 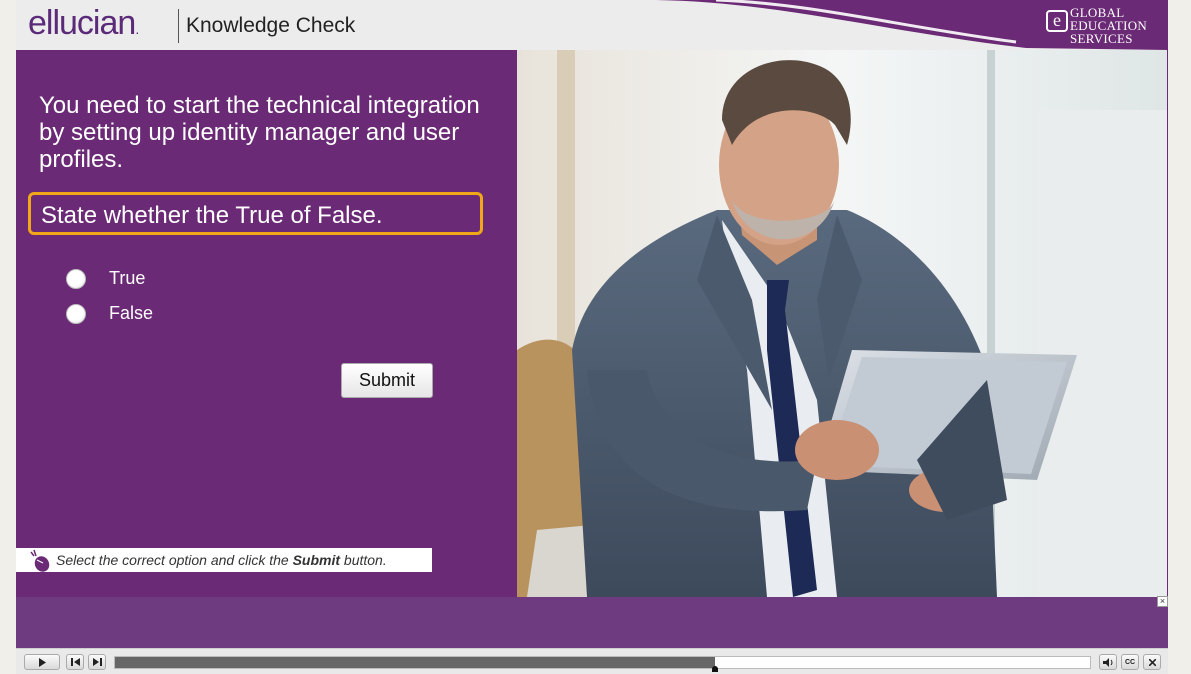 What do you see at coordinates (105, 278) in the screenshot?
I see `option-true: True` at bounding box center [105, 278].